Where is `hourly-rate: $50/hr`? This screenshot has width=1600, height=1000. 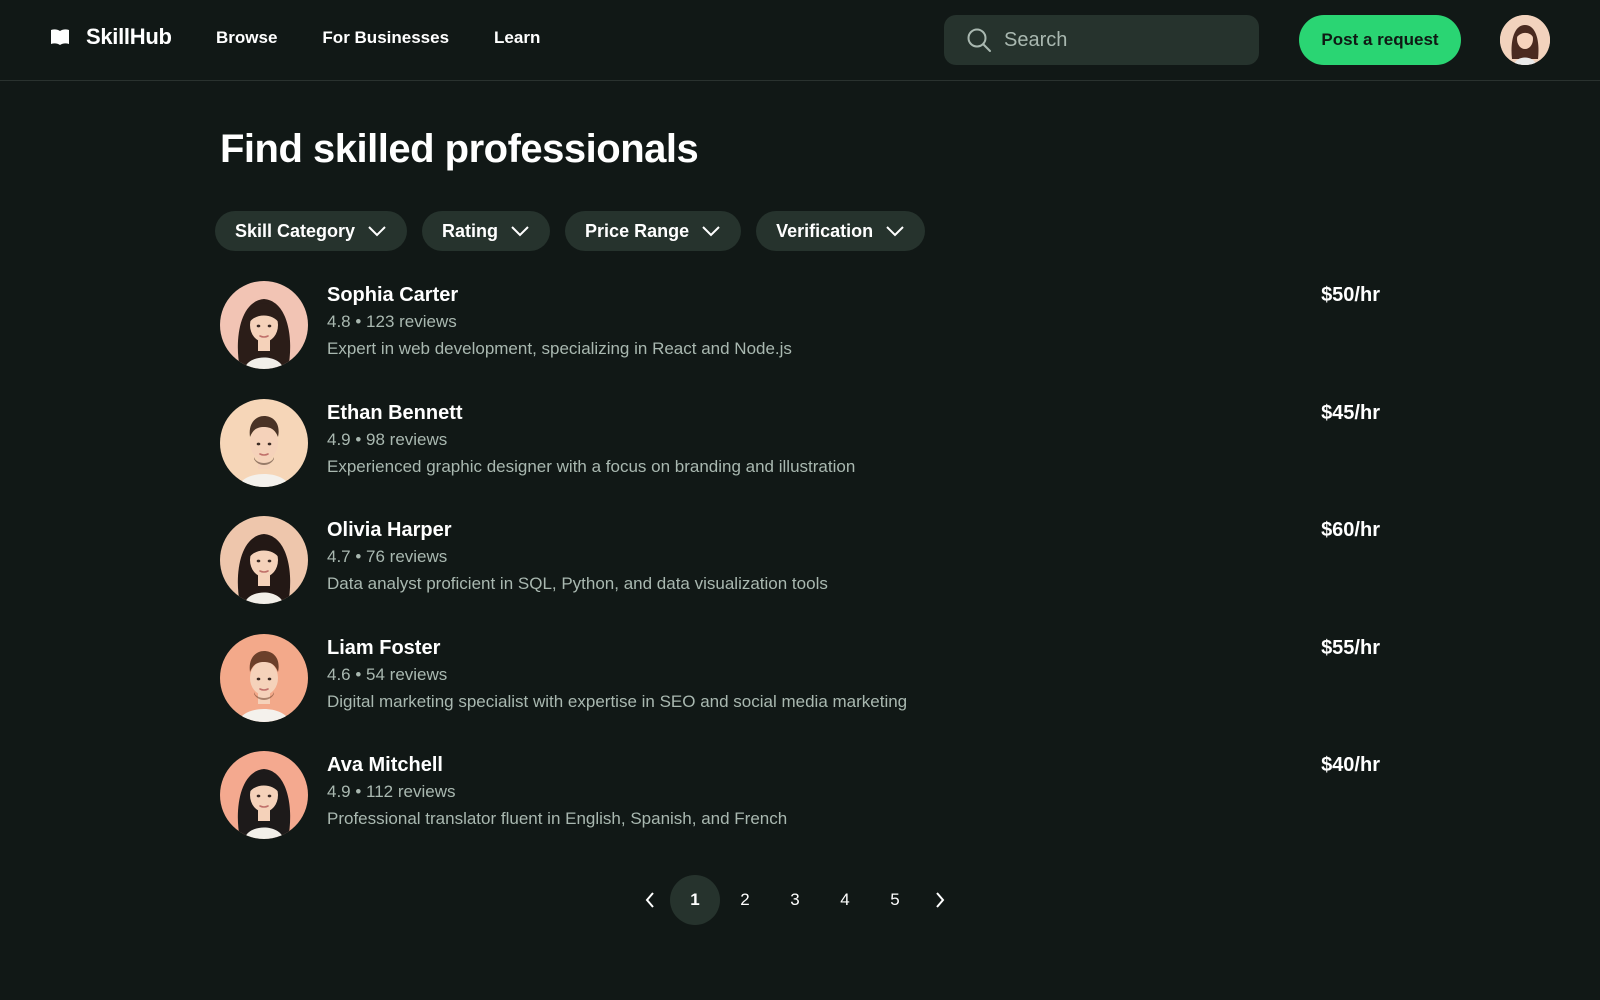
hourly-rate: $50/hr is located at coordinates (1350, 295).